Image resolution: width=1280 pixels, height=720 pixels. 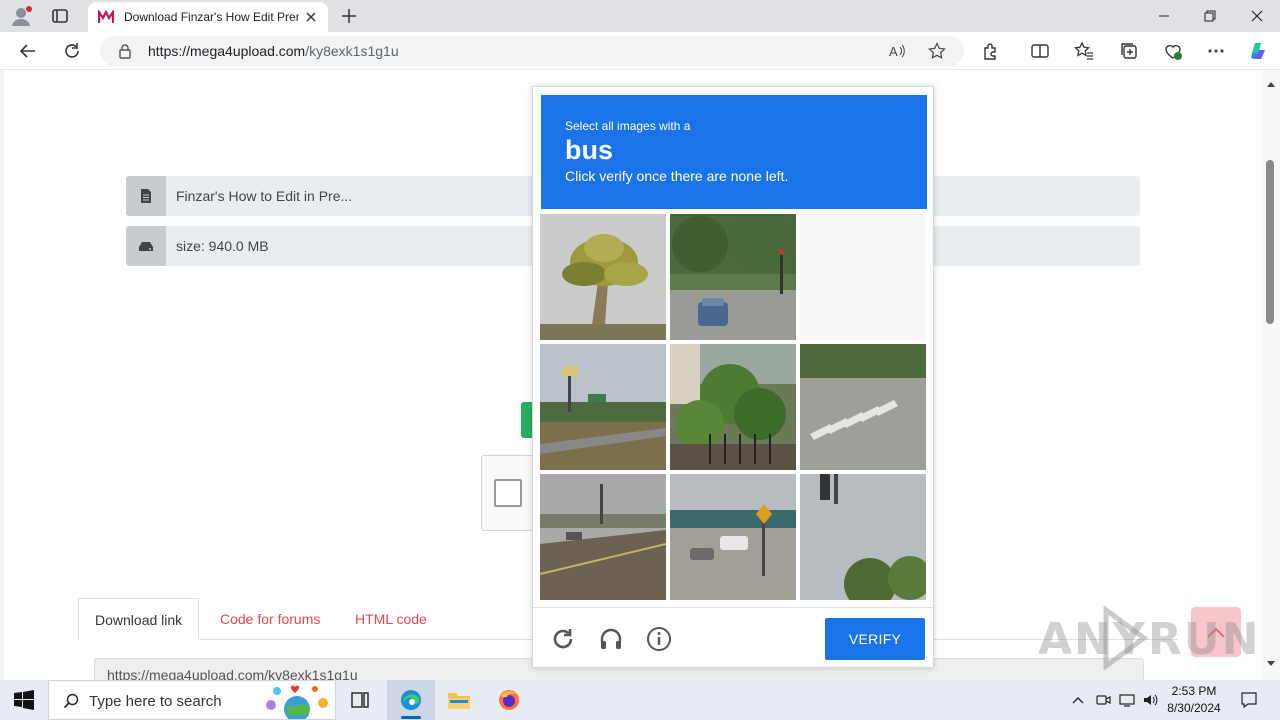 I want to click on task-view-app, so click(x=360, y=700).